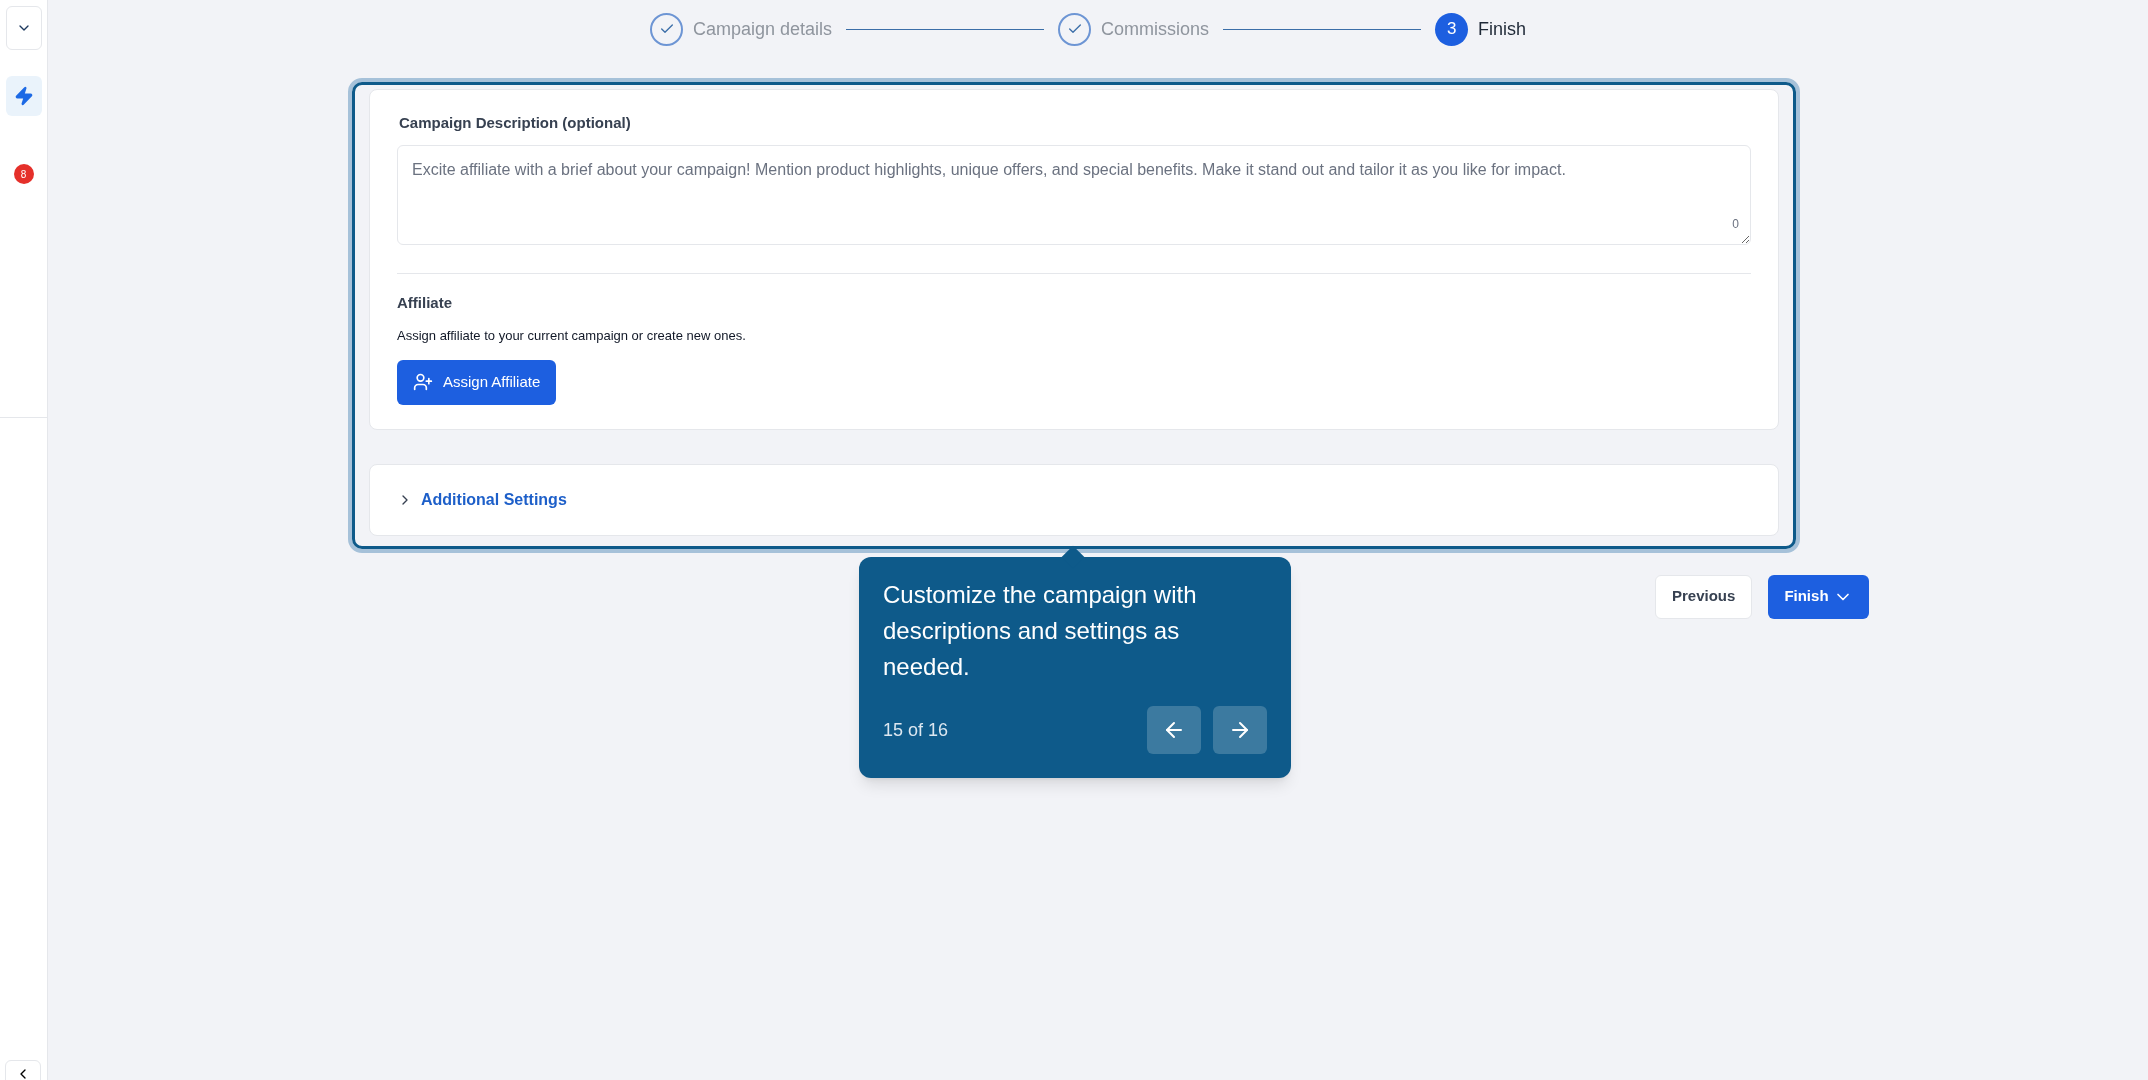 The image size is (2148, 1080). What do you see at coordinates (1502, 29) in the screenshot?
I see `step-label: Finish` at bounding box center [1502, 29].